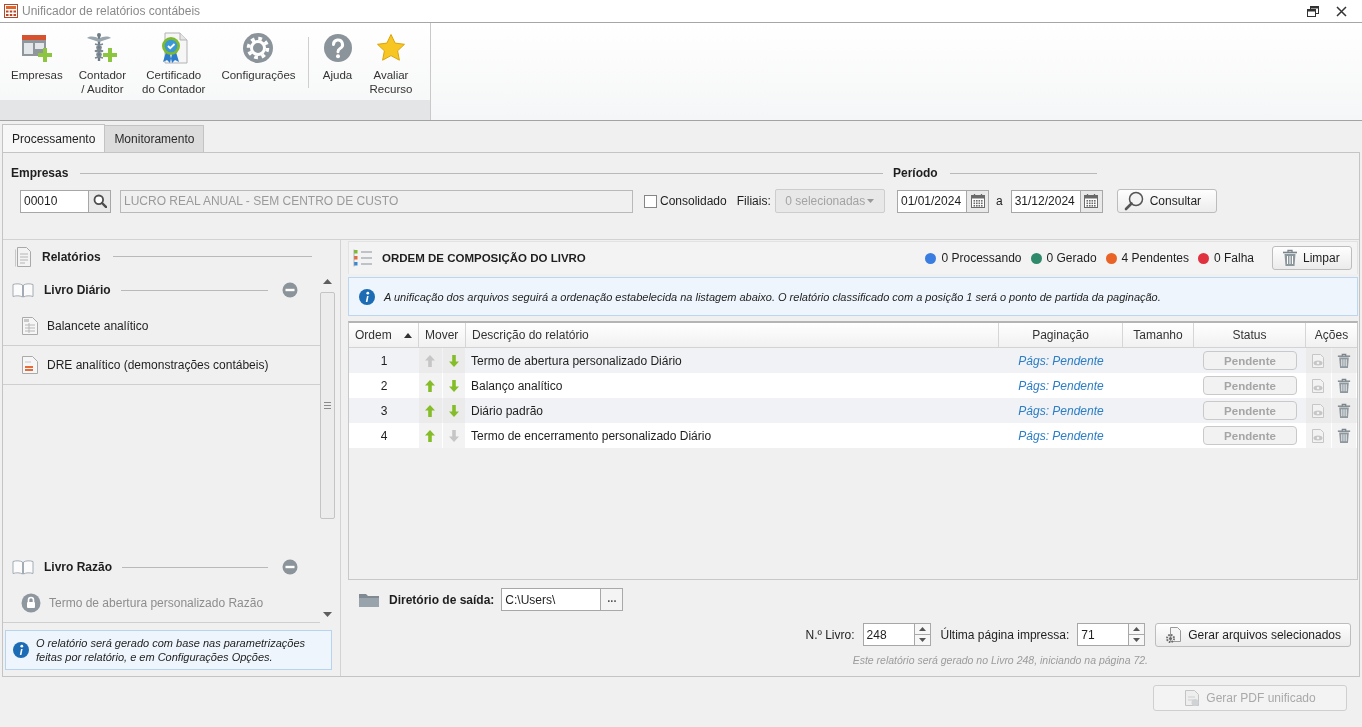 Image resolution: width=1362 pixels, height=727 pixels. I want to click on start-date-field: 01/01/2024, so click(932, 201).